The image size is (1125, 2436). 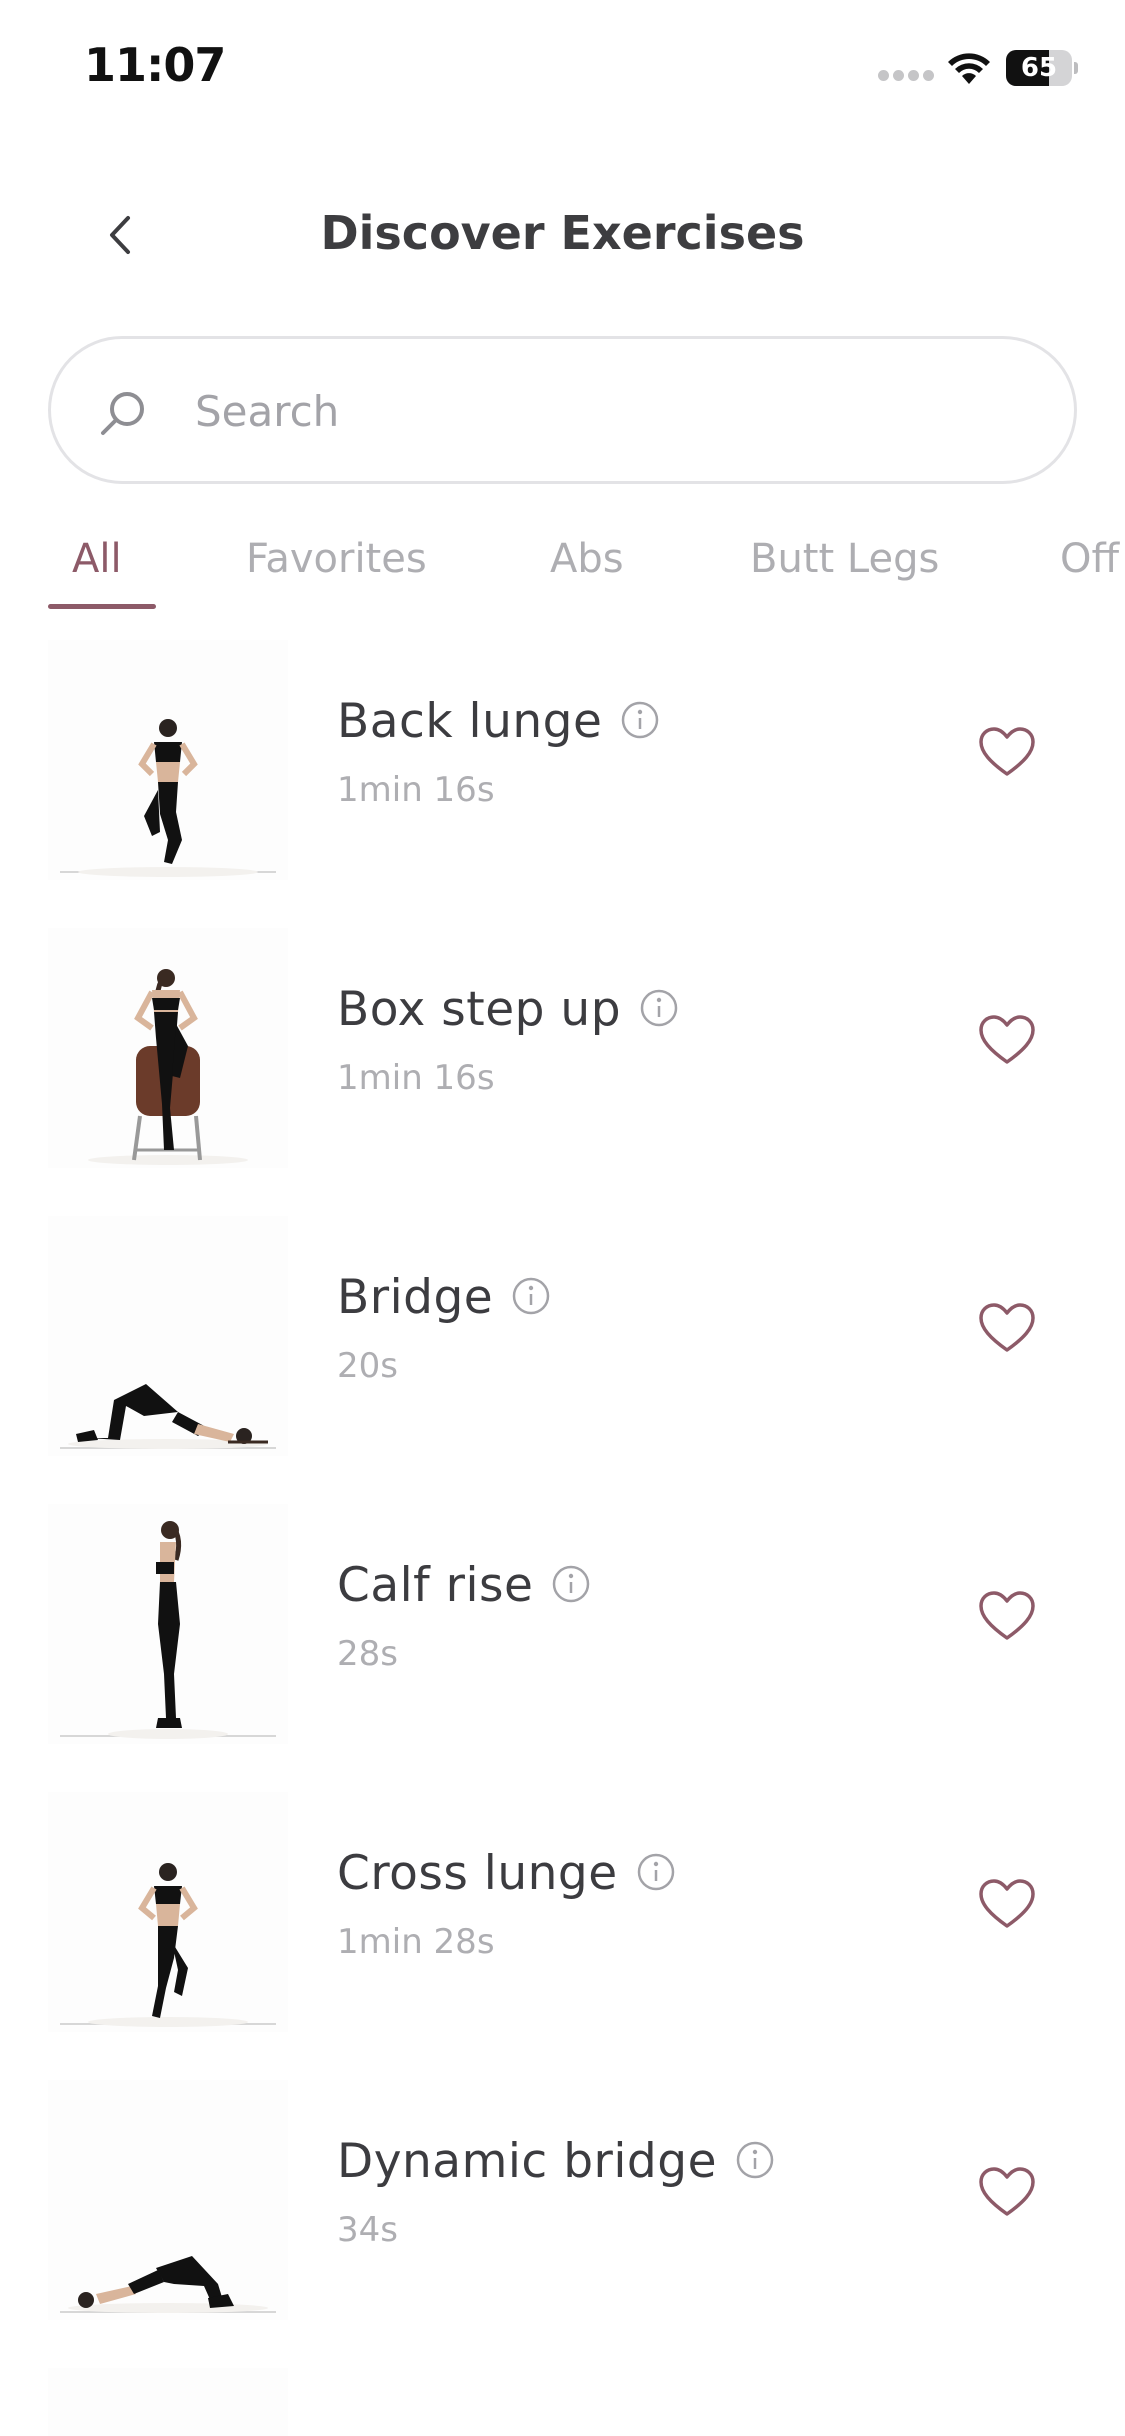 What do you see at coordinates (367, 1654) in the screenshot?
I see `exercise-duration: 28s` at bounding box center [367, 1654].